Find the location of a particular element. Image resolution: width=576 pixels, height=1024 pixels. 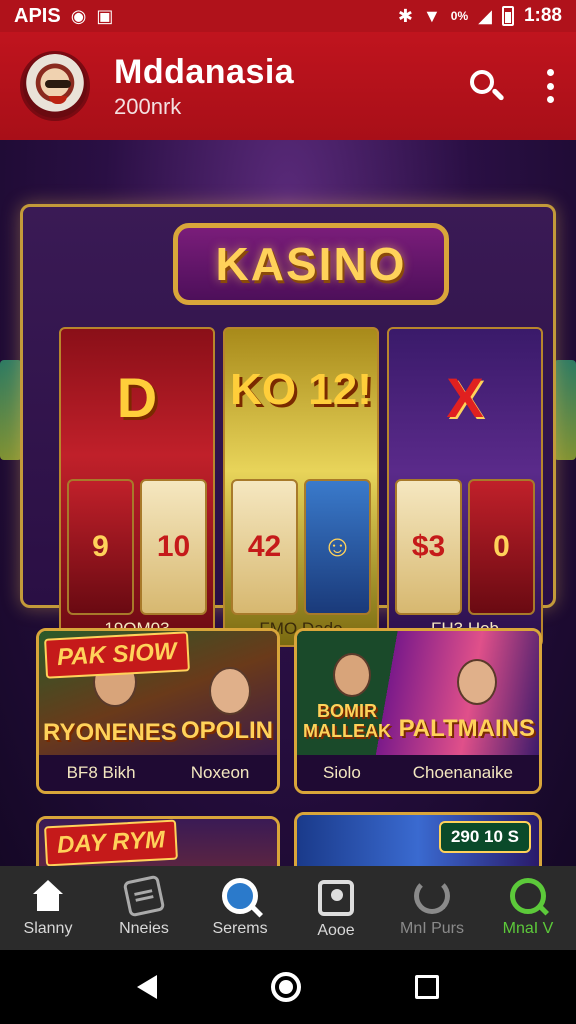

reel-tile: 10 is located at coordinates (173, 547).